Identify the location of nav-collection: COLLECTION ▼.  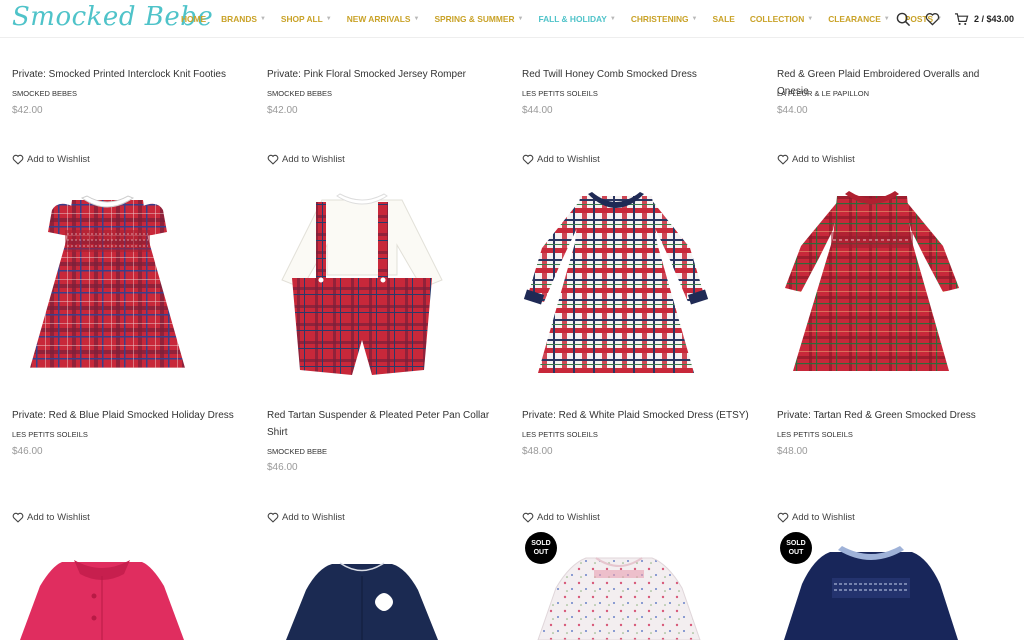
(781, 19).